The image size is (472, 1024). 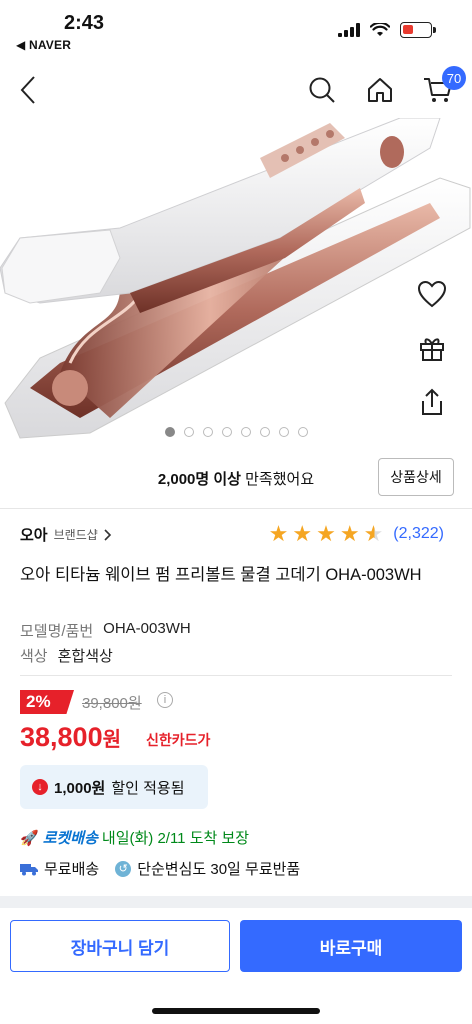 I want to click on back-to-app-link: ◀ NAVER, so click(x=43, y=45).